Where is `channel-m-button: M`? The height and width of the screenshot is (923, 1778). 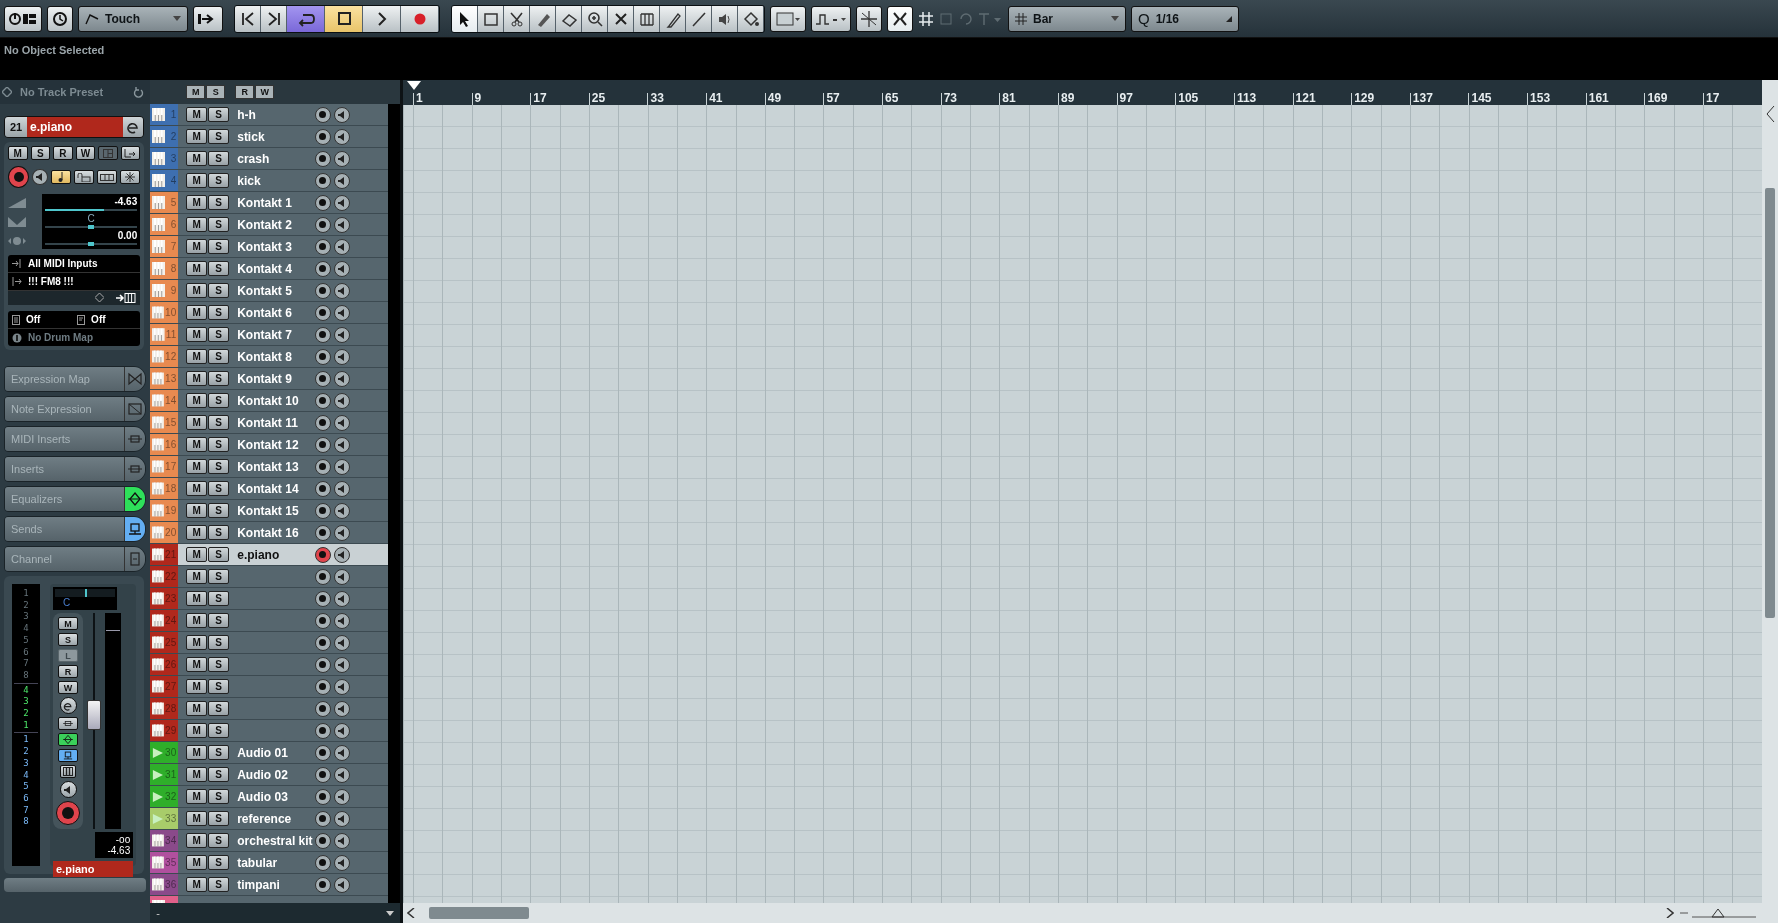
channel-m-button: M is located at coordinates (68, 623).